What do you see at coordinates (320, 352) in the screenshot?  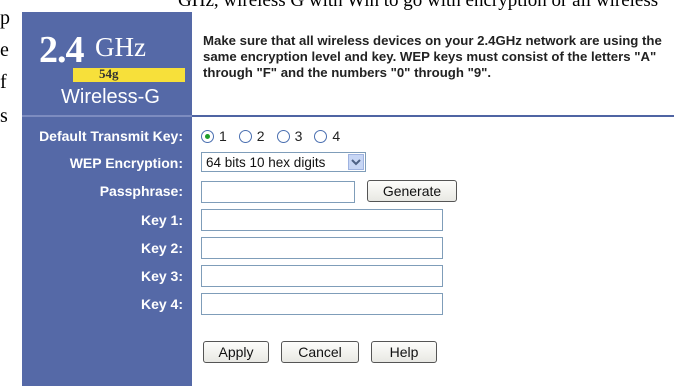 I see `cancel-button: Cancel` at bounding box center [320, 352].